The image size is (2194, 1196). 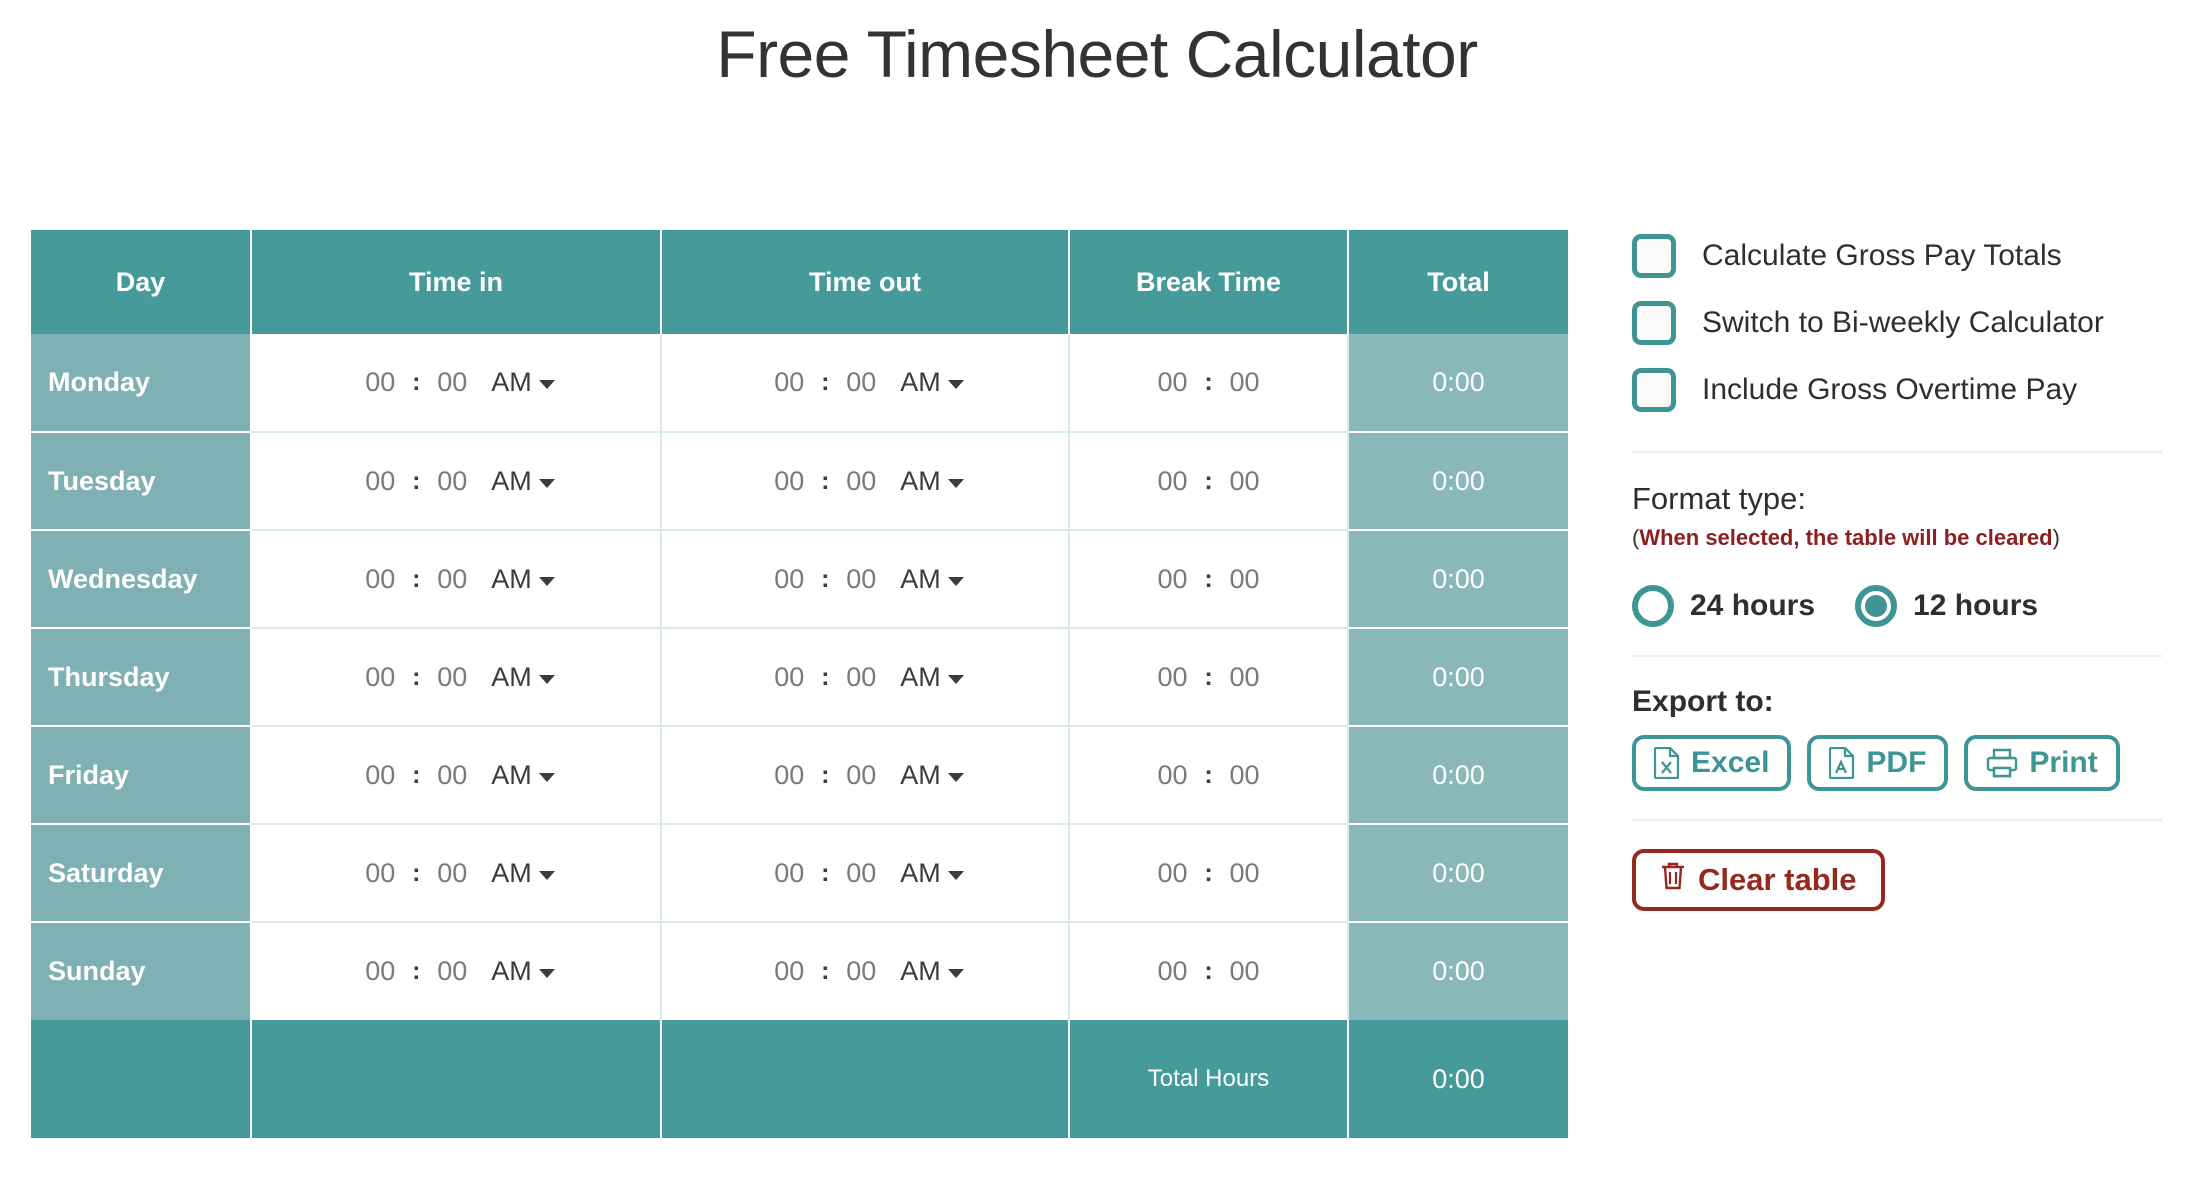 I want to click on radio-option: 24 hours, so click(x=1723, y=606).